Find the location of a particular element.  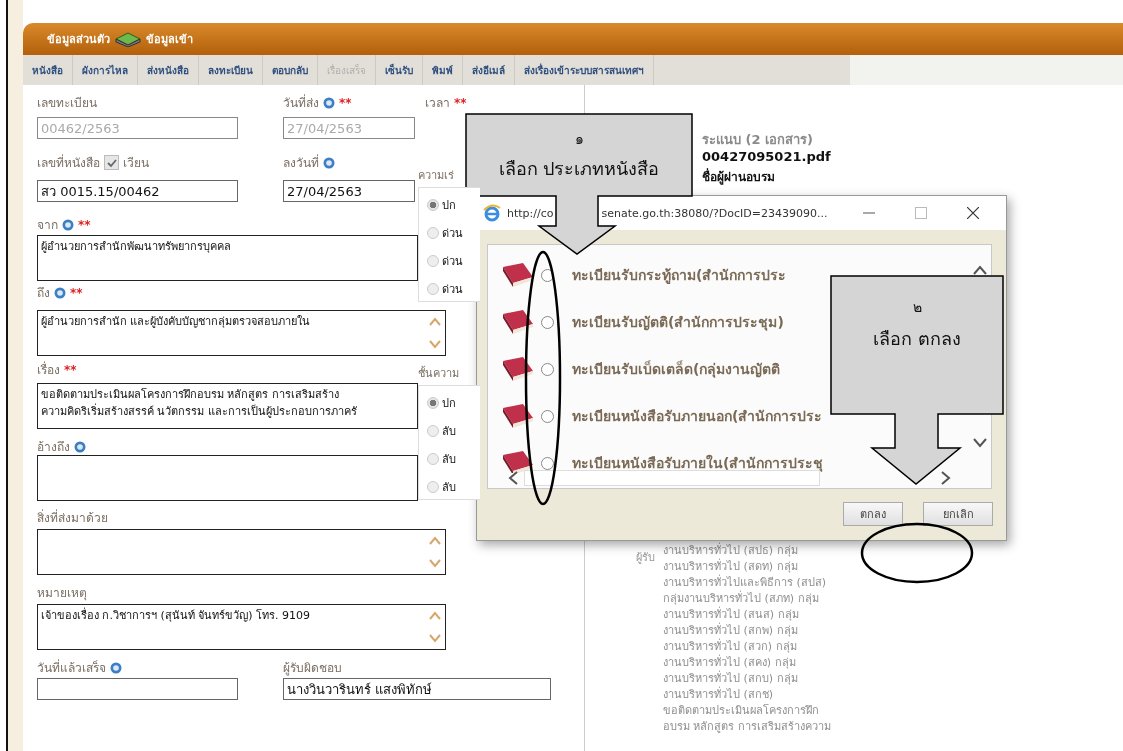

field-label: อ้างถึง is located at coordinates (53, 447).